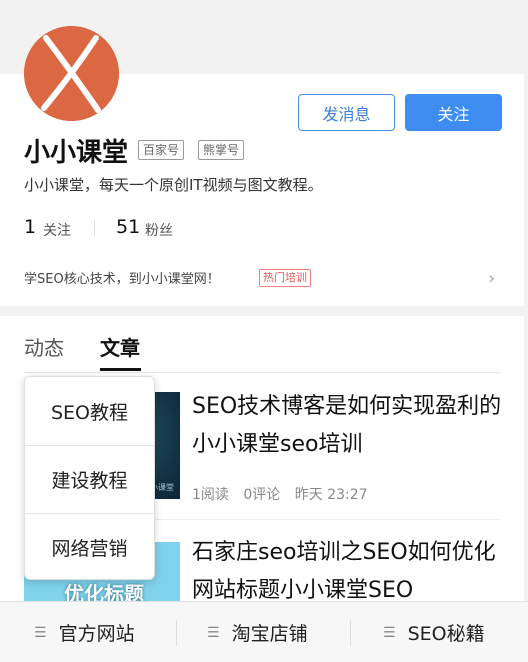 The image size is (528, 662). I want to click on avatar, so click(71, 73).